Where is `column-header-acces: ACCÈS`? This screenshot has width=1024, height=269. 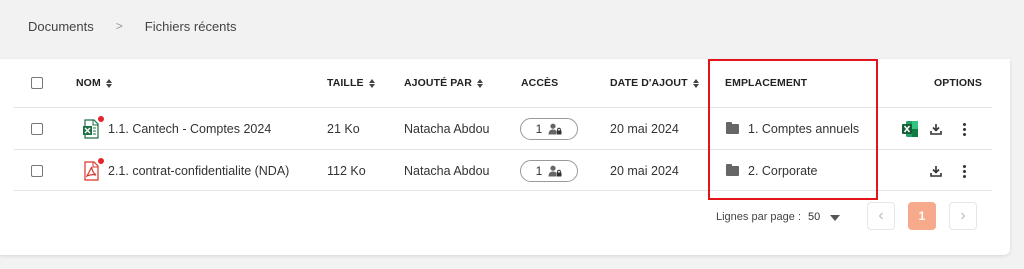
column-header-acces: ACCÈS is located at coordinates (539, 83).